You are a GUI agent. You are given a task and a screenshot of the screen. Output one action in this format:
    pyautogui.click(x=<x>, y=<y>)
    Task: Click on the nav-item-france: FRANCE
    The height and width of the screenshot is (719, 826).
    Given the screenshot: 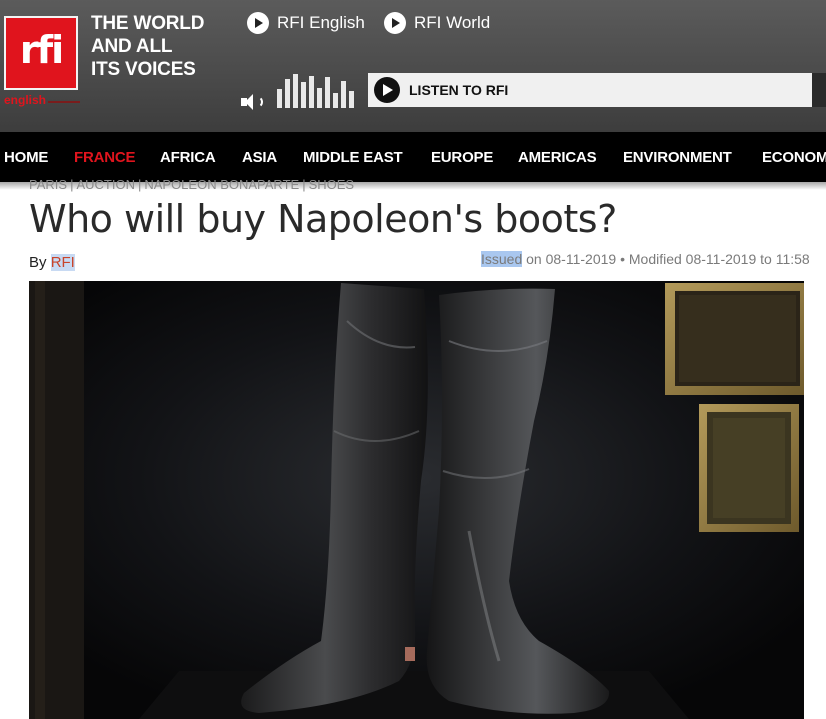 What is the action you would take?
    pyautogui.click(x=105, y=157)
    